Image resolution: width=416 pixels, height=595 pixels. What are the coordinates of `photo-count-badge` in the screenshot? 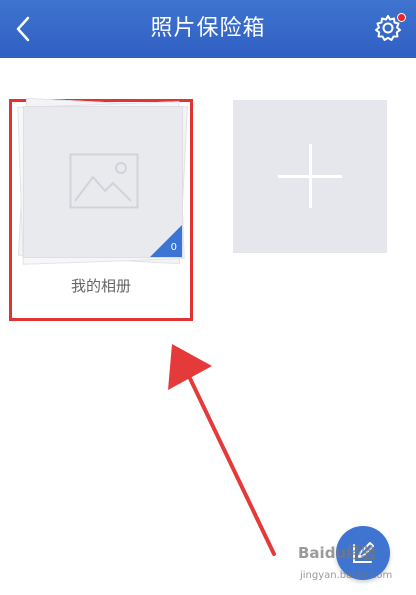 It's located at (166, 241).